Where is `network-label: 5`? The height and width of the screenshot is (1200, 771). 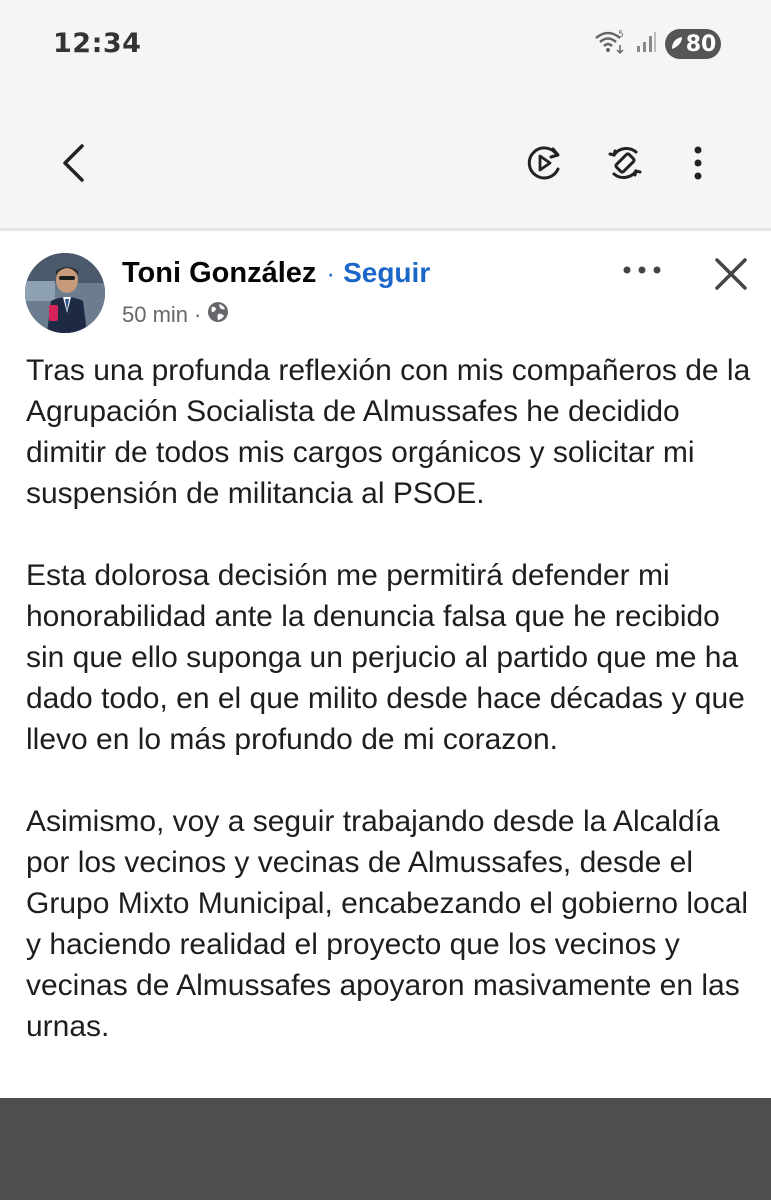
network-label: 5 is located at coordinates (621, 35).